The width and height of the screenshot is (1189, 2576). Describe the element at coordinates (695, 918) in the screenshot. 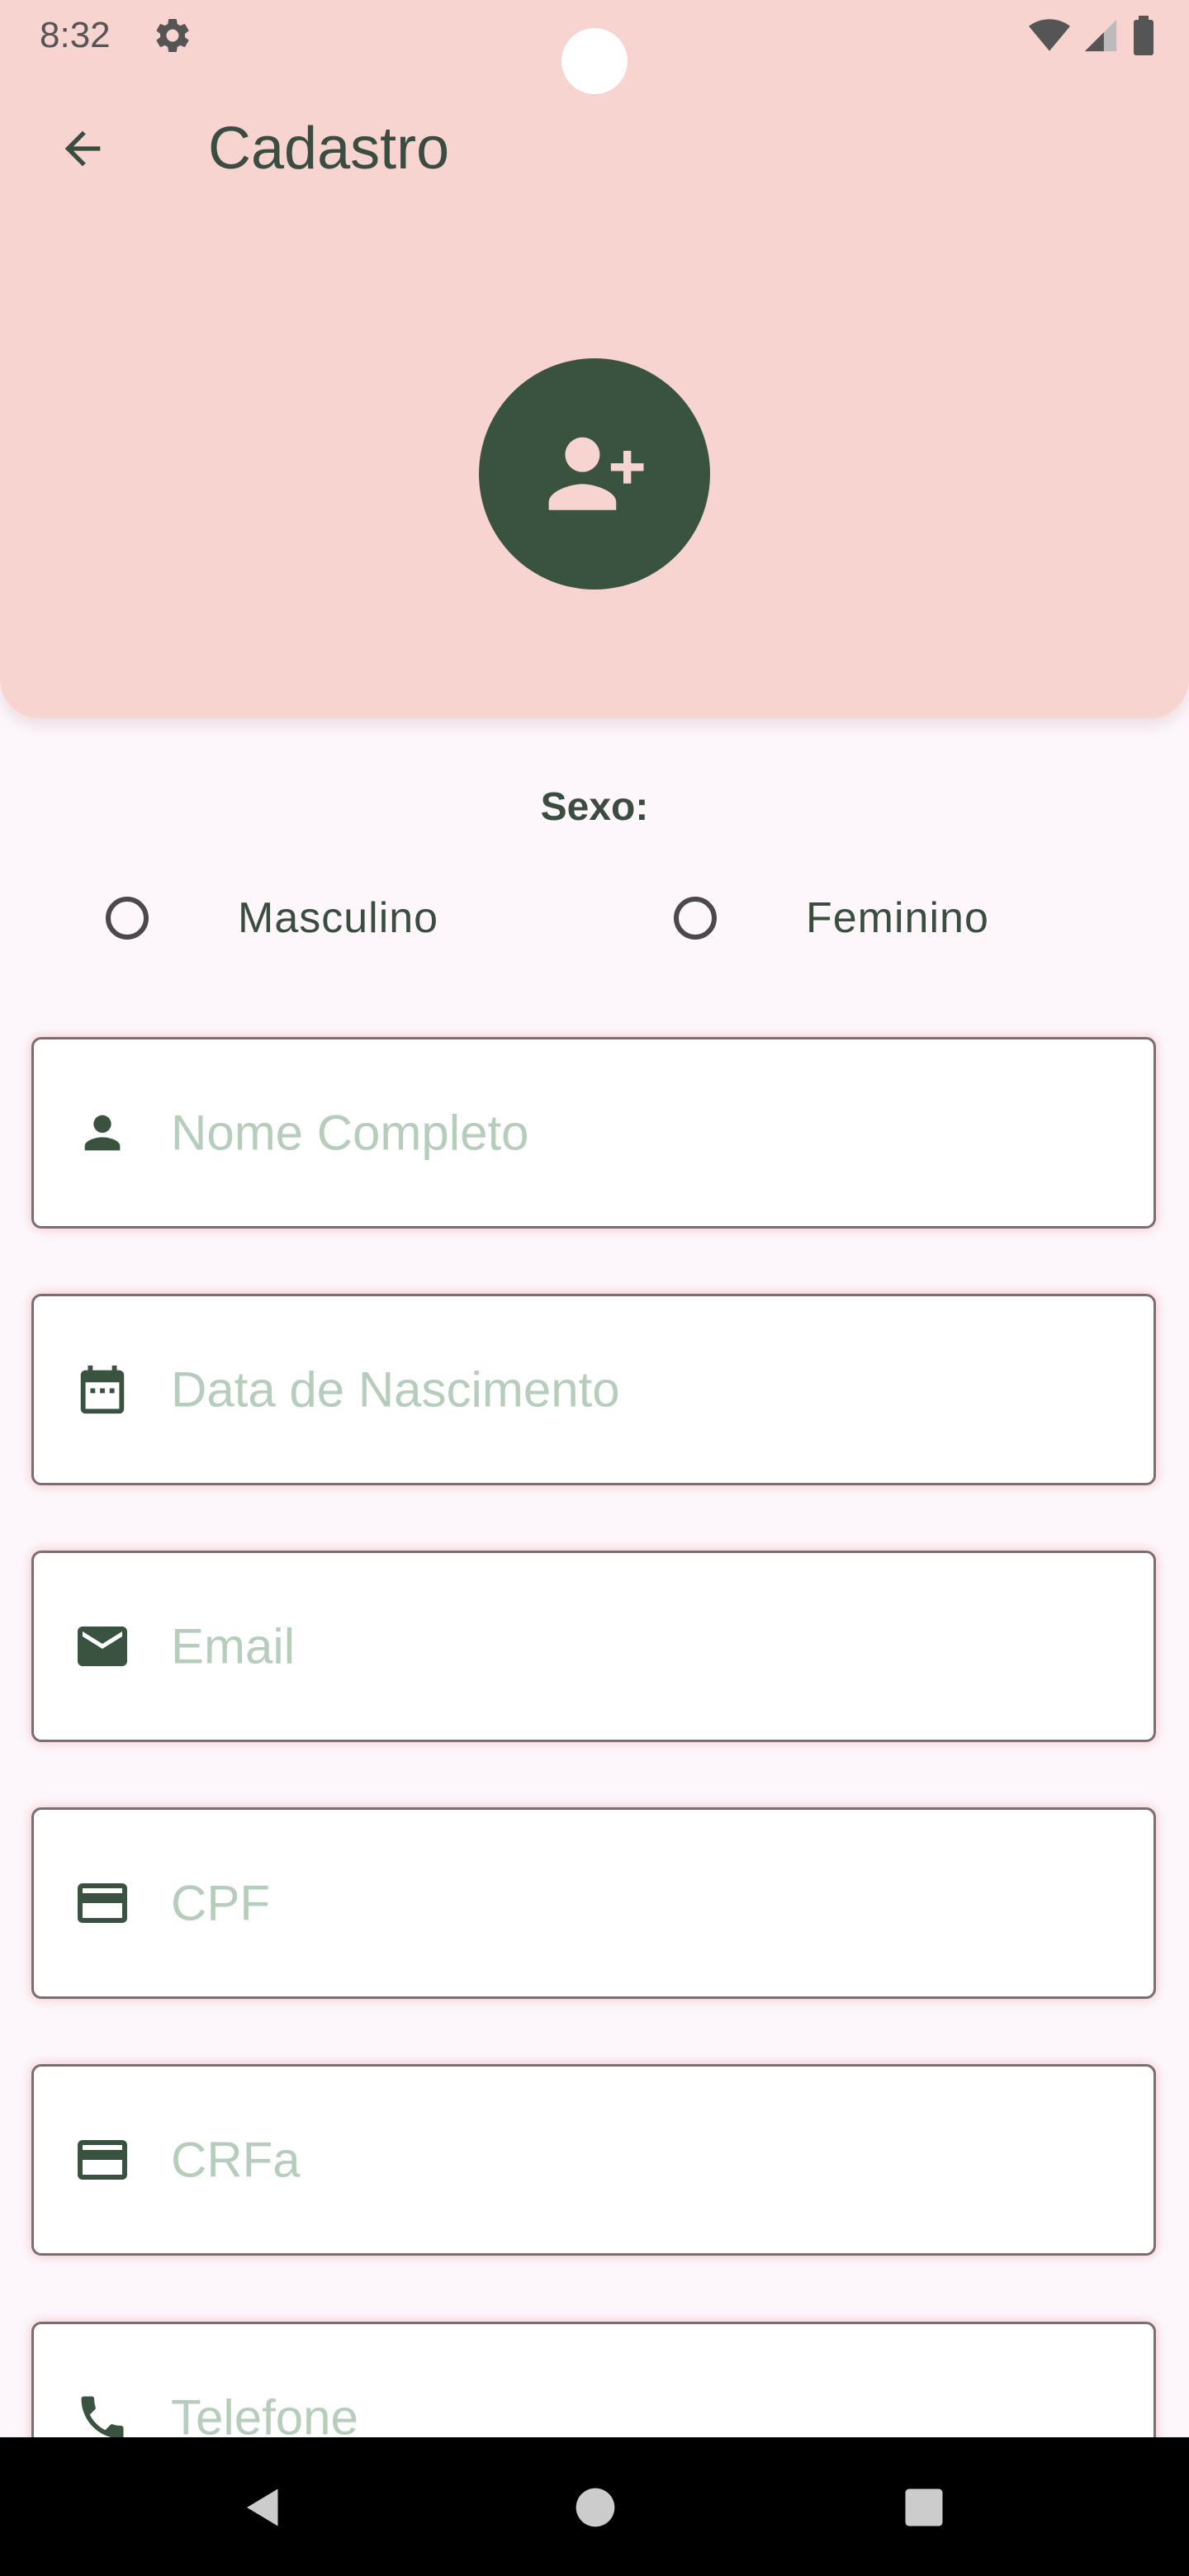

I see `radio-button-feminino` at that location.